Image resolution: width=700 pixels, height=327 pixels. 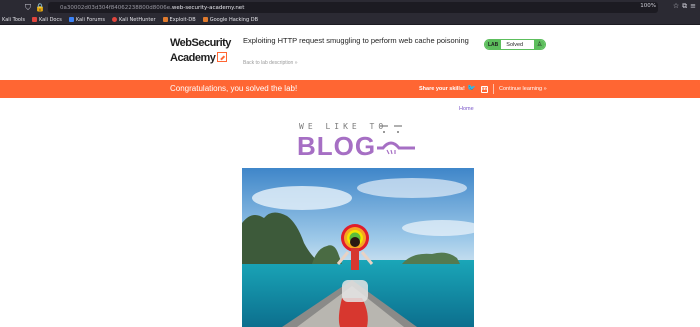 What do you see at coordinates (484, 89) in the screenshot?
I see `linkedin-icon: in` at bounding box center [484, 89].